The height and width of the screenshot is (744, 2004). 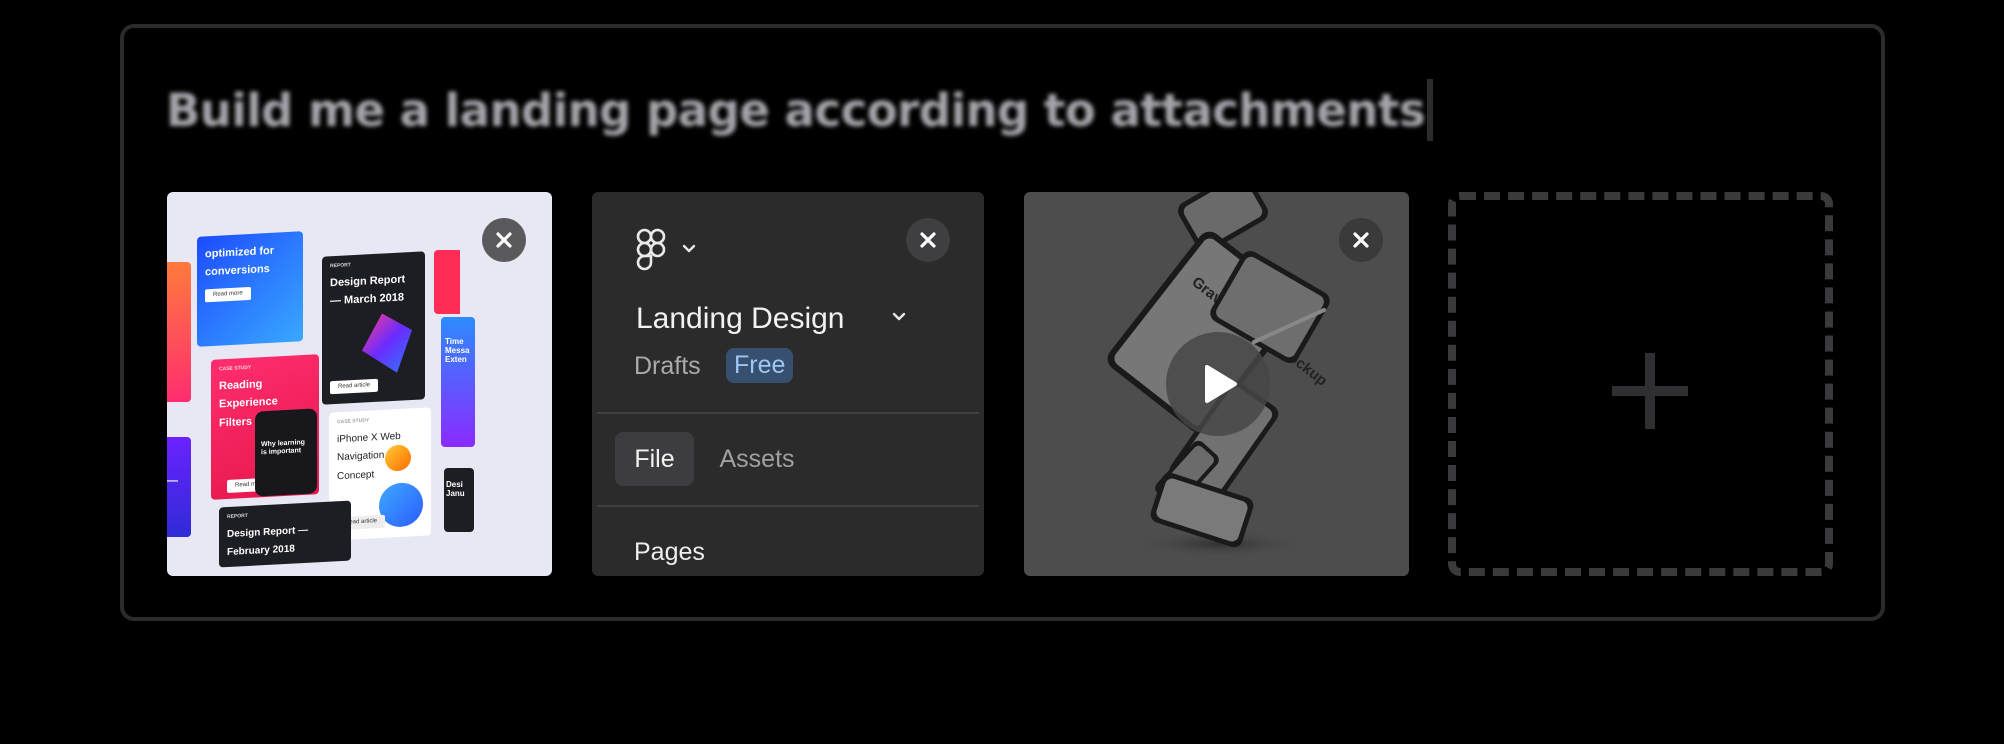 I want to click on collage-card-f: REPORT Design Report — February 2018, so click(x=285, y=534).